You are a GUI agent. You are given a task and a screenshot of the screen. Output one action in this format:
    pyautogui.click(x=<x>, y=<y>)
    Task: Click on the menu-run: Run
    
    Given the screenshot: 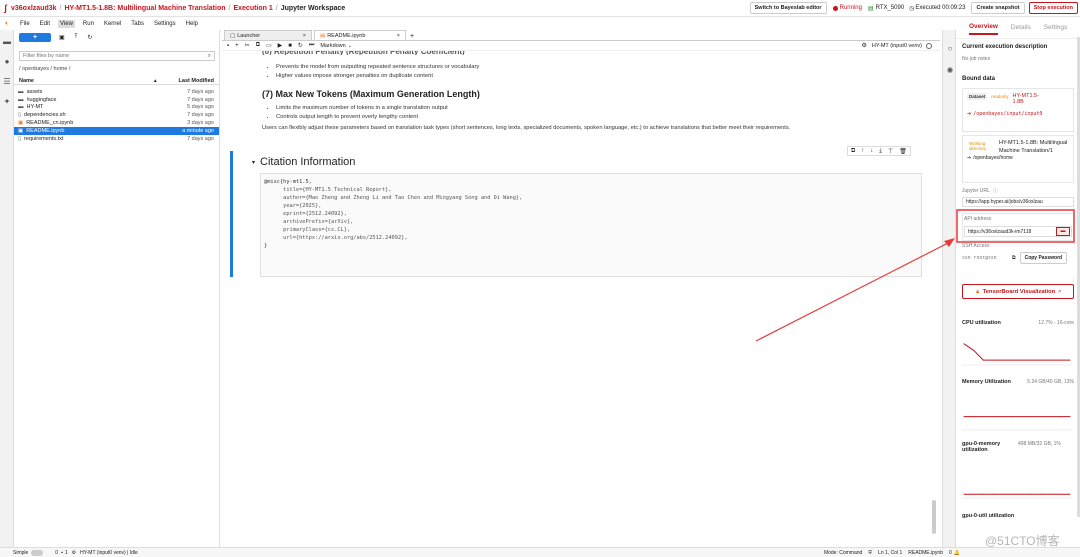 What is the action you would take?
    pyautogui.click(x=88, y=24)
    